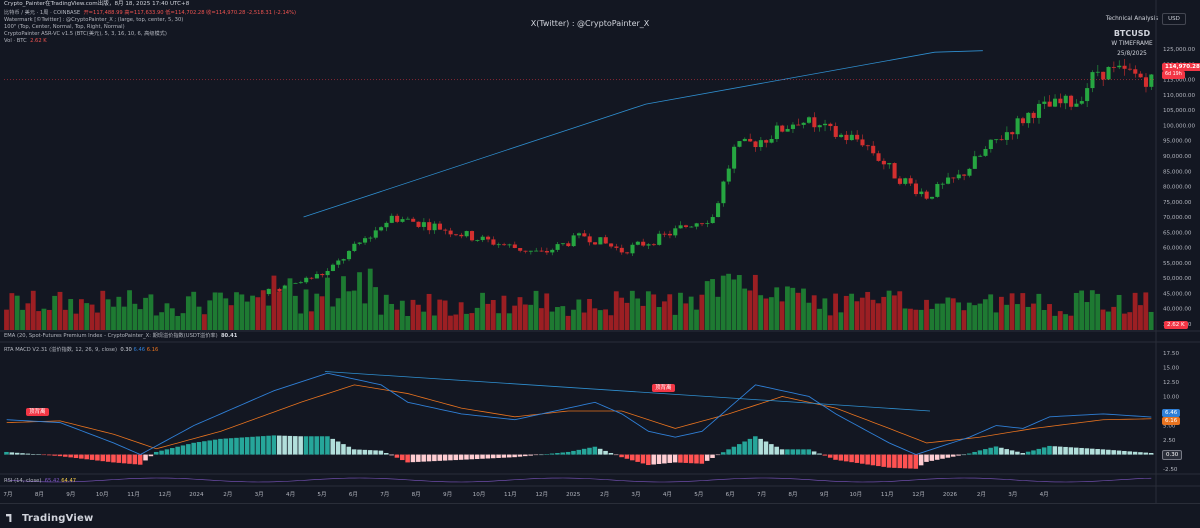 The width and height of the screenshot is (1200, 528). What do you see at coordinates (1177, 157) in the screenshot?
I see `price-axis-label: 90,000.00` at bounding box center [1177, 157].